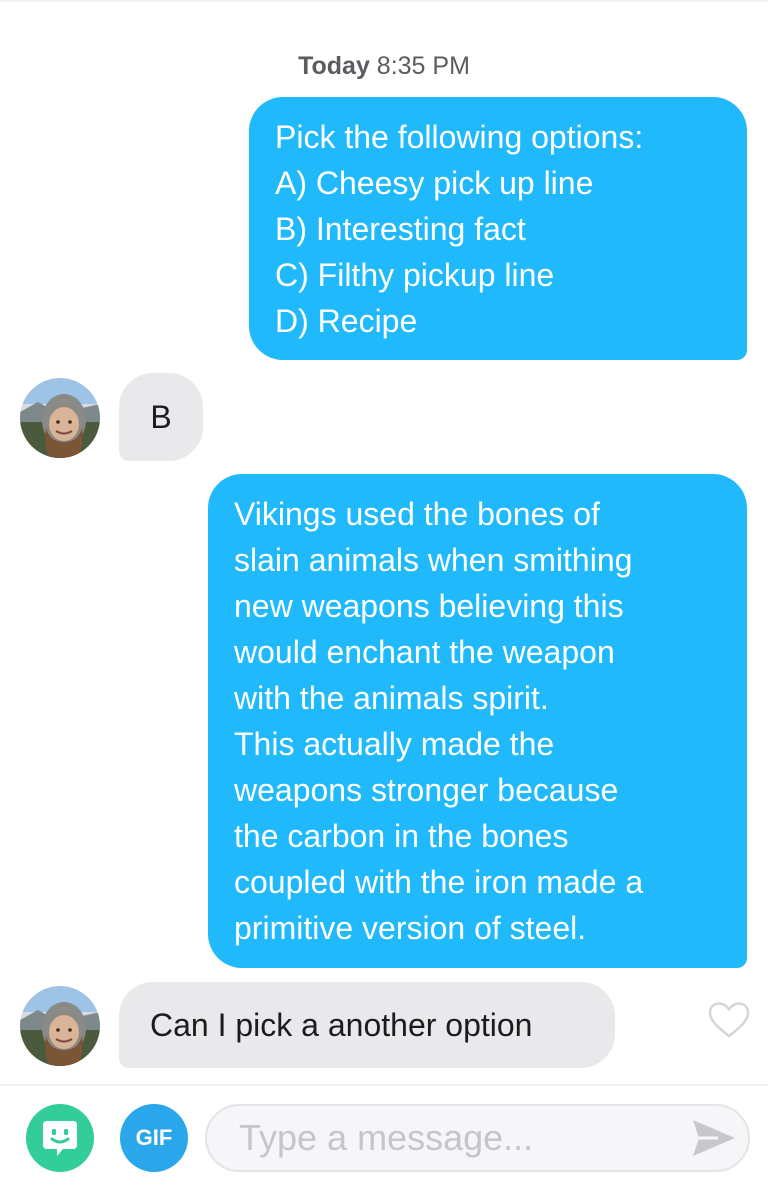 This screenshot has width=768, height=1189. Describe the element at coordinates (346, 321) in the screenshot. I see `message-line: D) Recipe` at that location.